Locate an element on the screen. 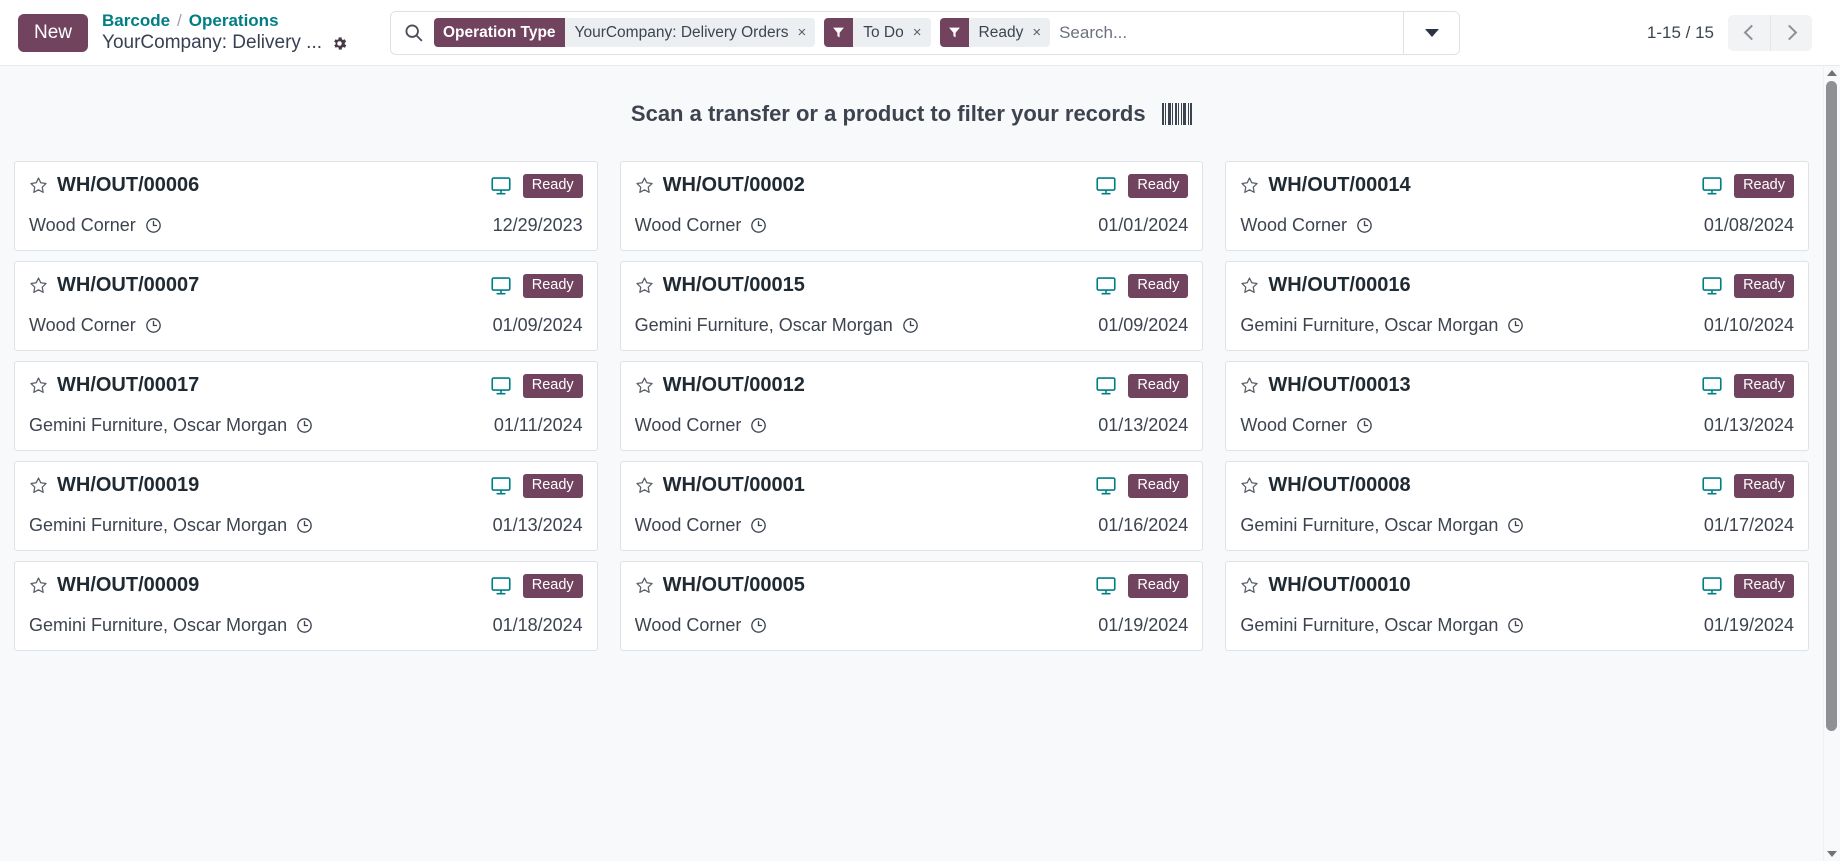  scroll-up-arrow-icon is located at coordinates (1832, 73).